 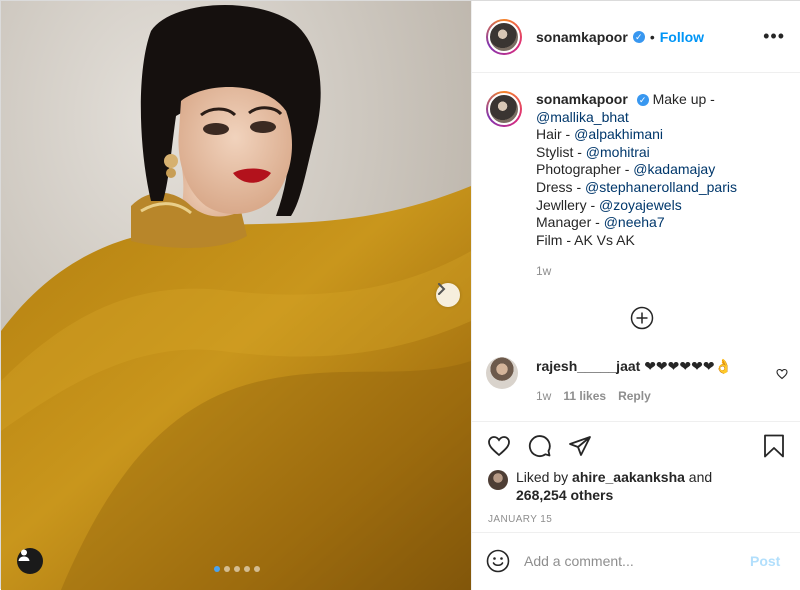 What do you see at coordinates (570, 222) in the screenshot?
I see `caption-text: Manager -` at bounding box center [570, 222].